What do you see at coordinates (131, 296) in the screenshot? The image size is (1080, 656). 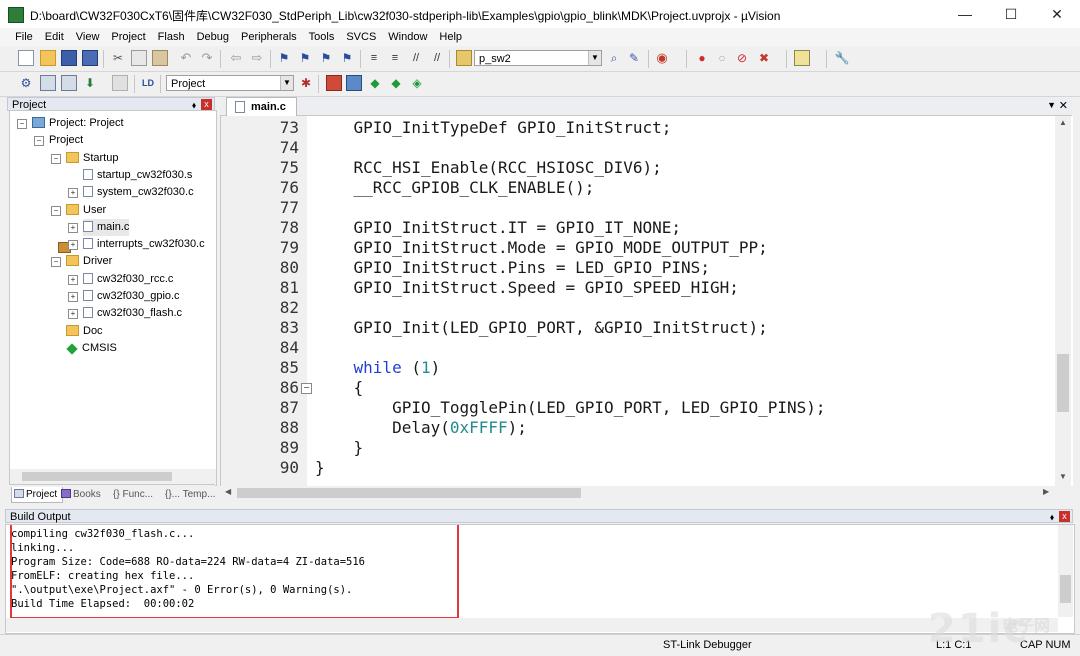 I see `tree-item: cw32f030_gpio.c` at bounding box center [131, 296].